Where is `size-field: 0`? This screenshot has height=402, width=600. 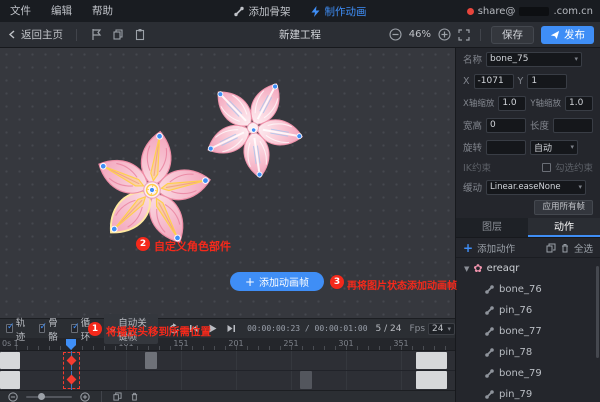 size-field: 0 is located at coordinates (506, 125).